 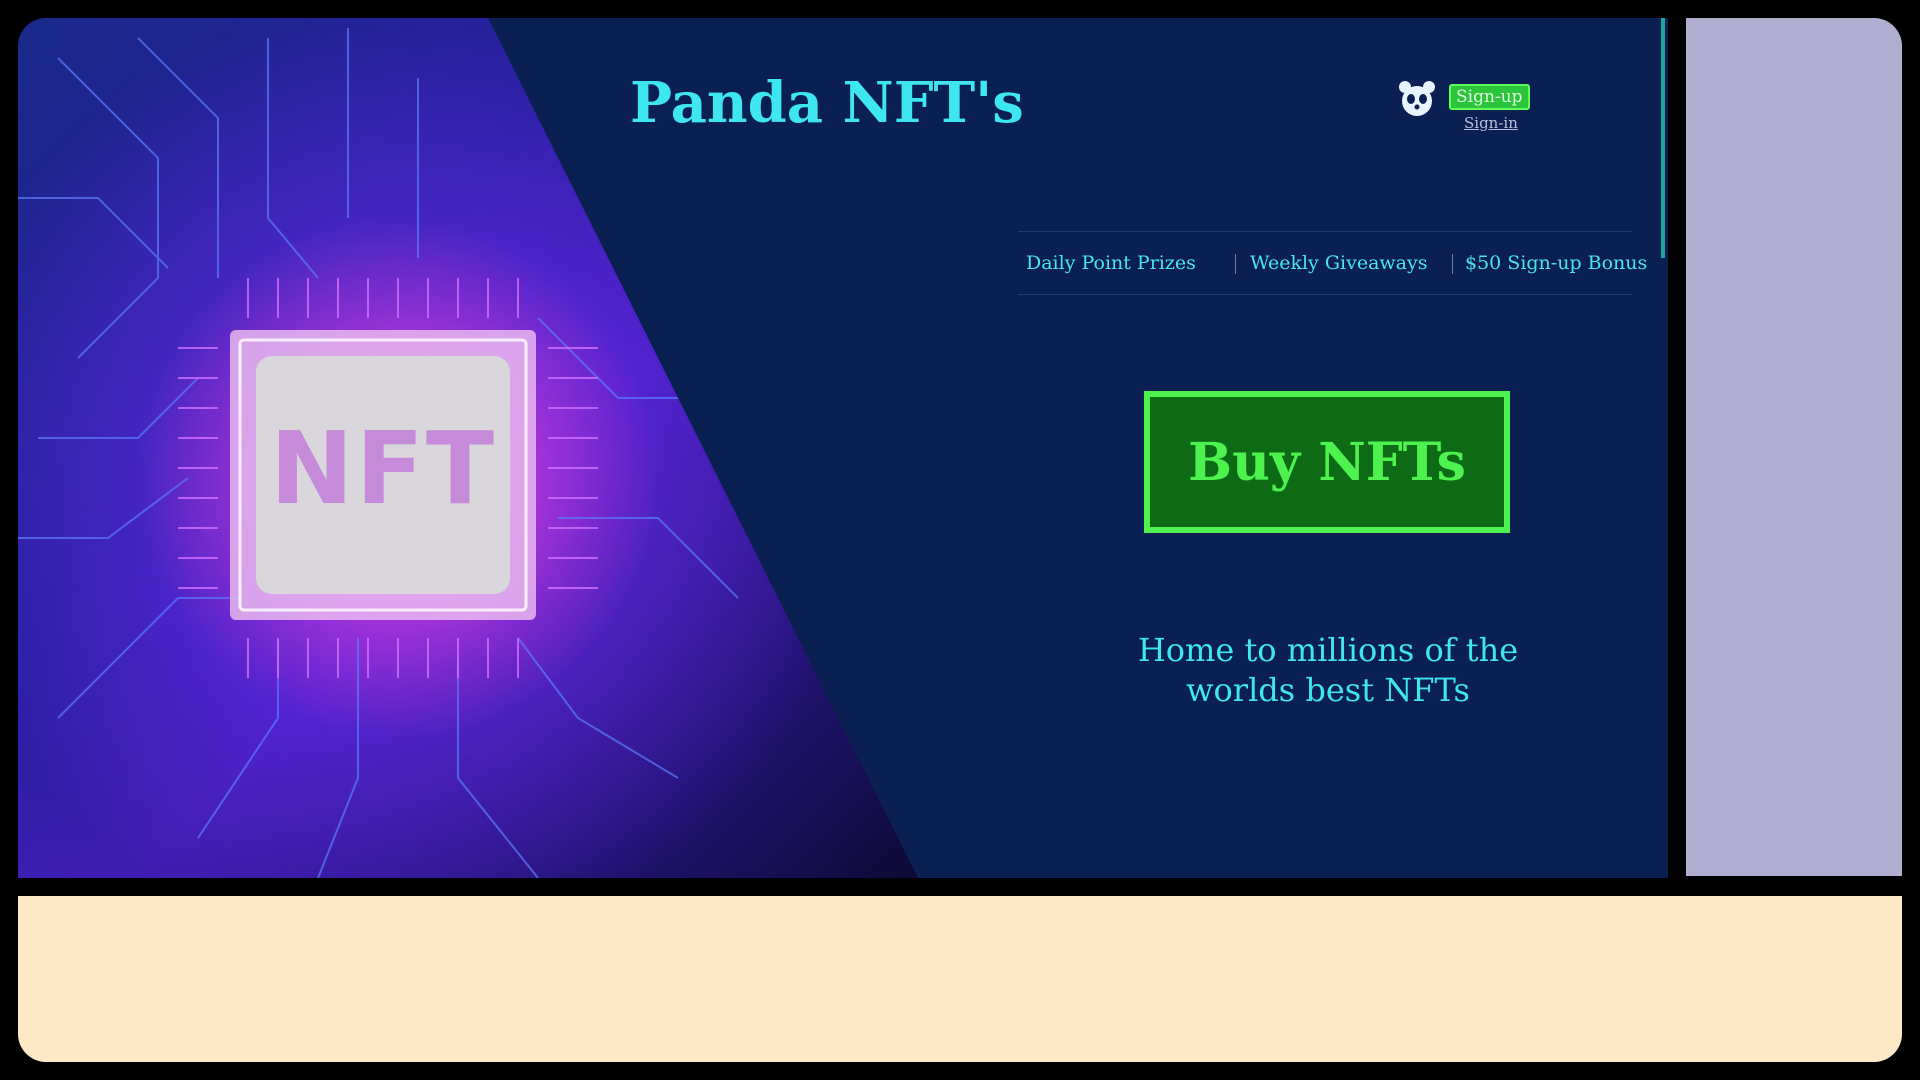 I want to click on panda-icon, so click(x=1417, y=99).